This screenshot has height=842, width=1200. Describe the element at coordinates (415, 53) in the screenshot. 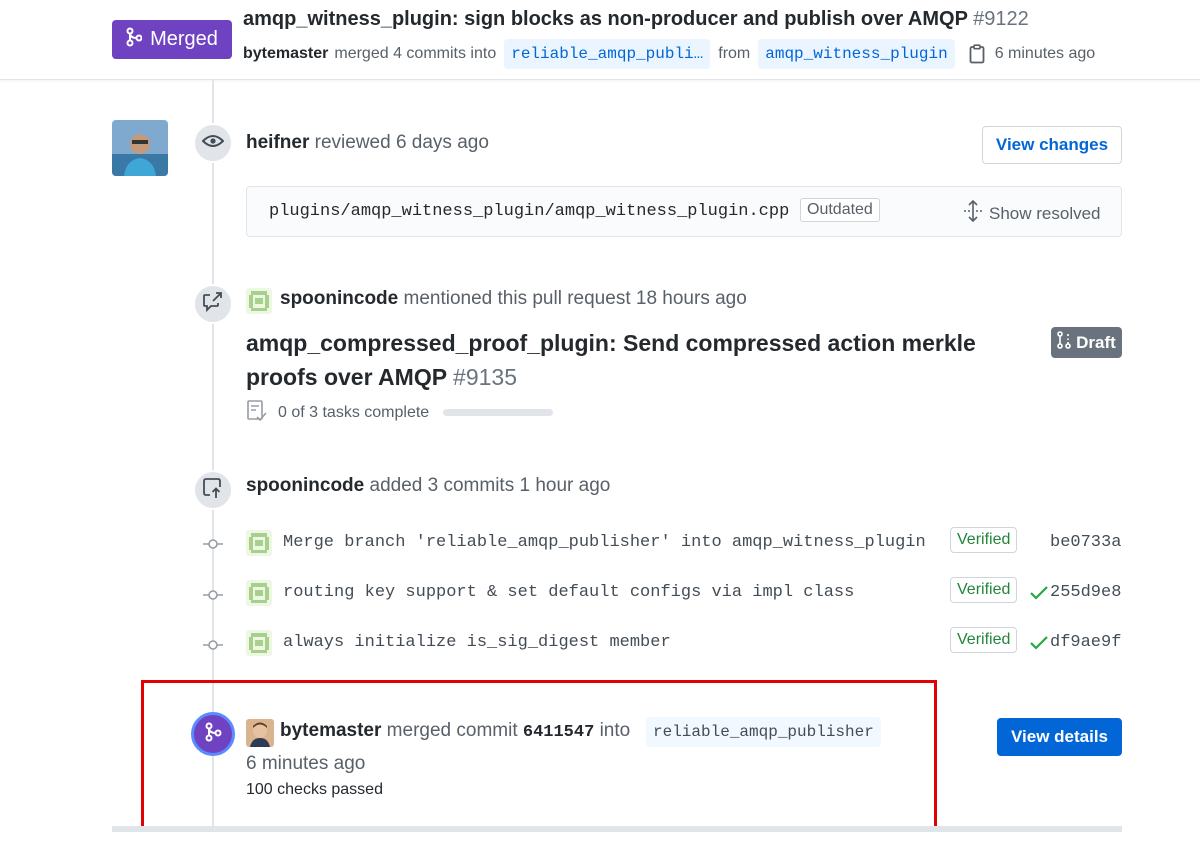

I see `merged-commits-text: merged 4 commits into` at that location.